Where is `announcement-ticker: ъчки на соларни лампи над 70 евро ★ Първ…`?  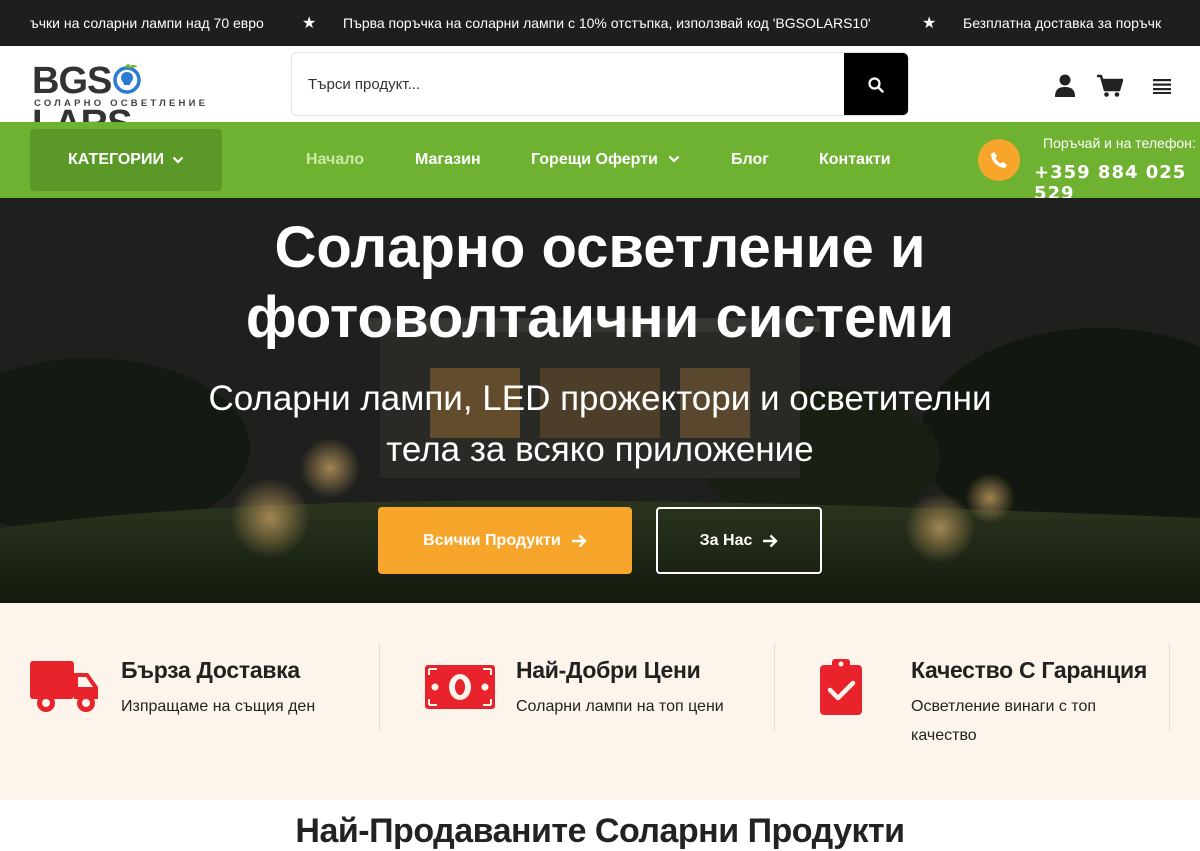 announcement-ticker: ъчки на соларни лампи над 70 евро ★ Първ… is located at coordinates (600, 23).